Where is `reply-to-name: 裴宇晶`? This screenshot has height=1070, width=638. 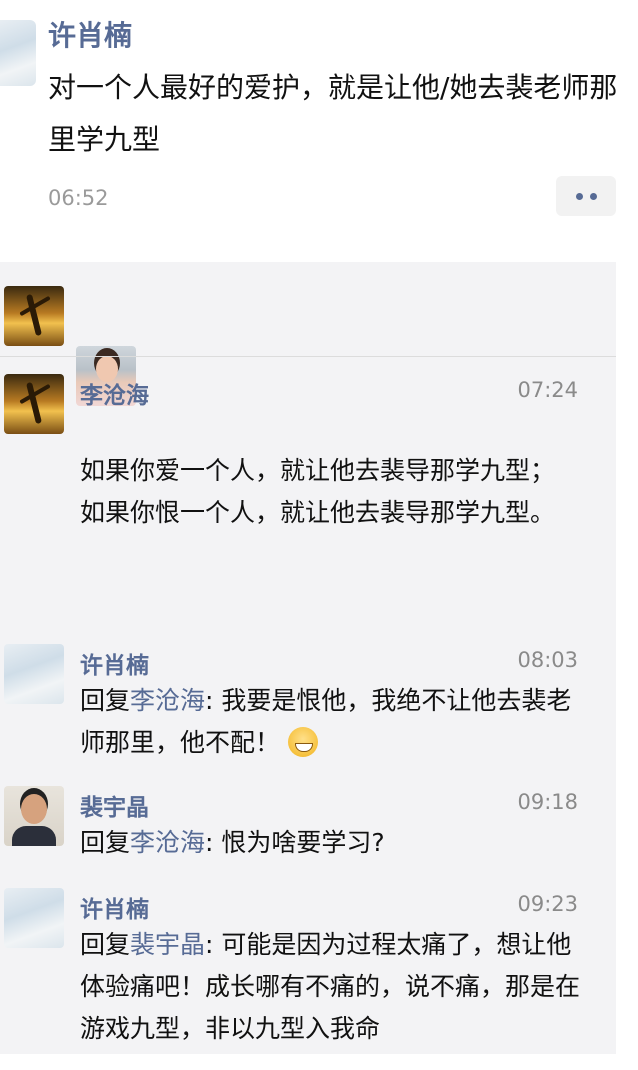
reply-to-name: 裴宇晶 is located at coordinates (167, 944).